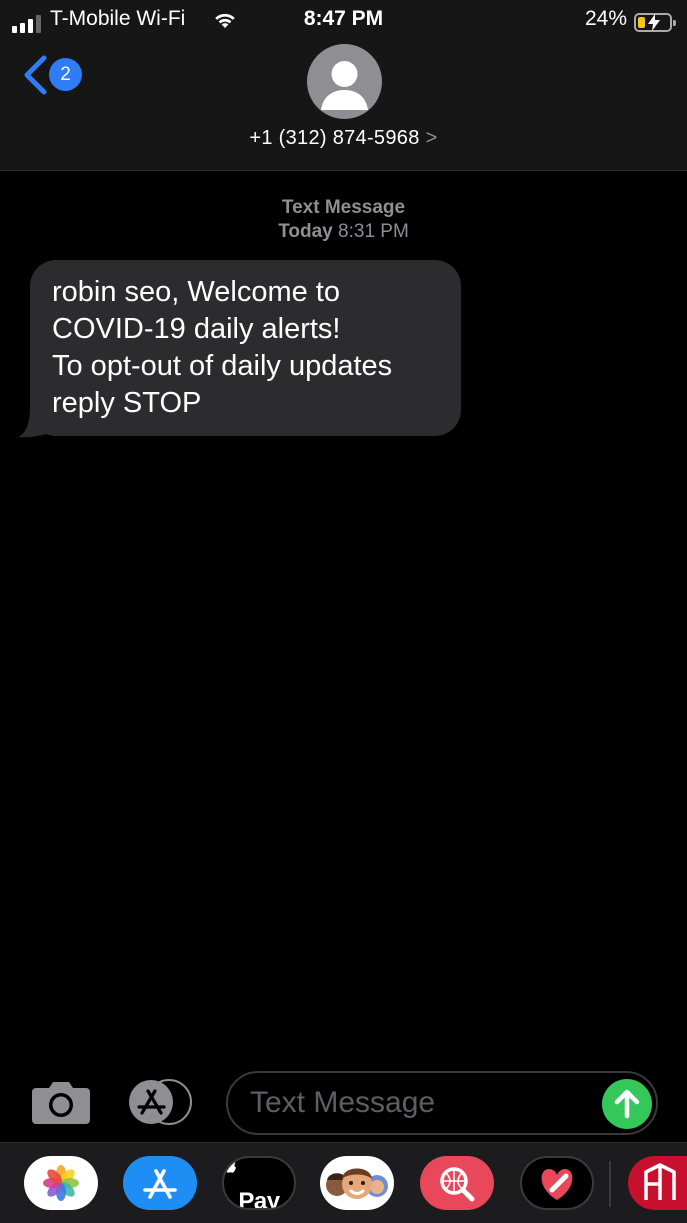  I want to click on building-app-icon, so click(660, 1181).